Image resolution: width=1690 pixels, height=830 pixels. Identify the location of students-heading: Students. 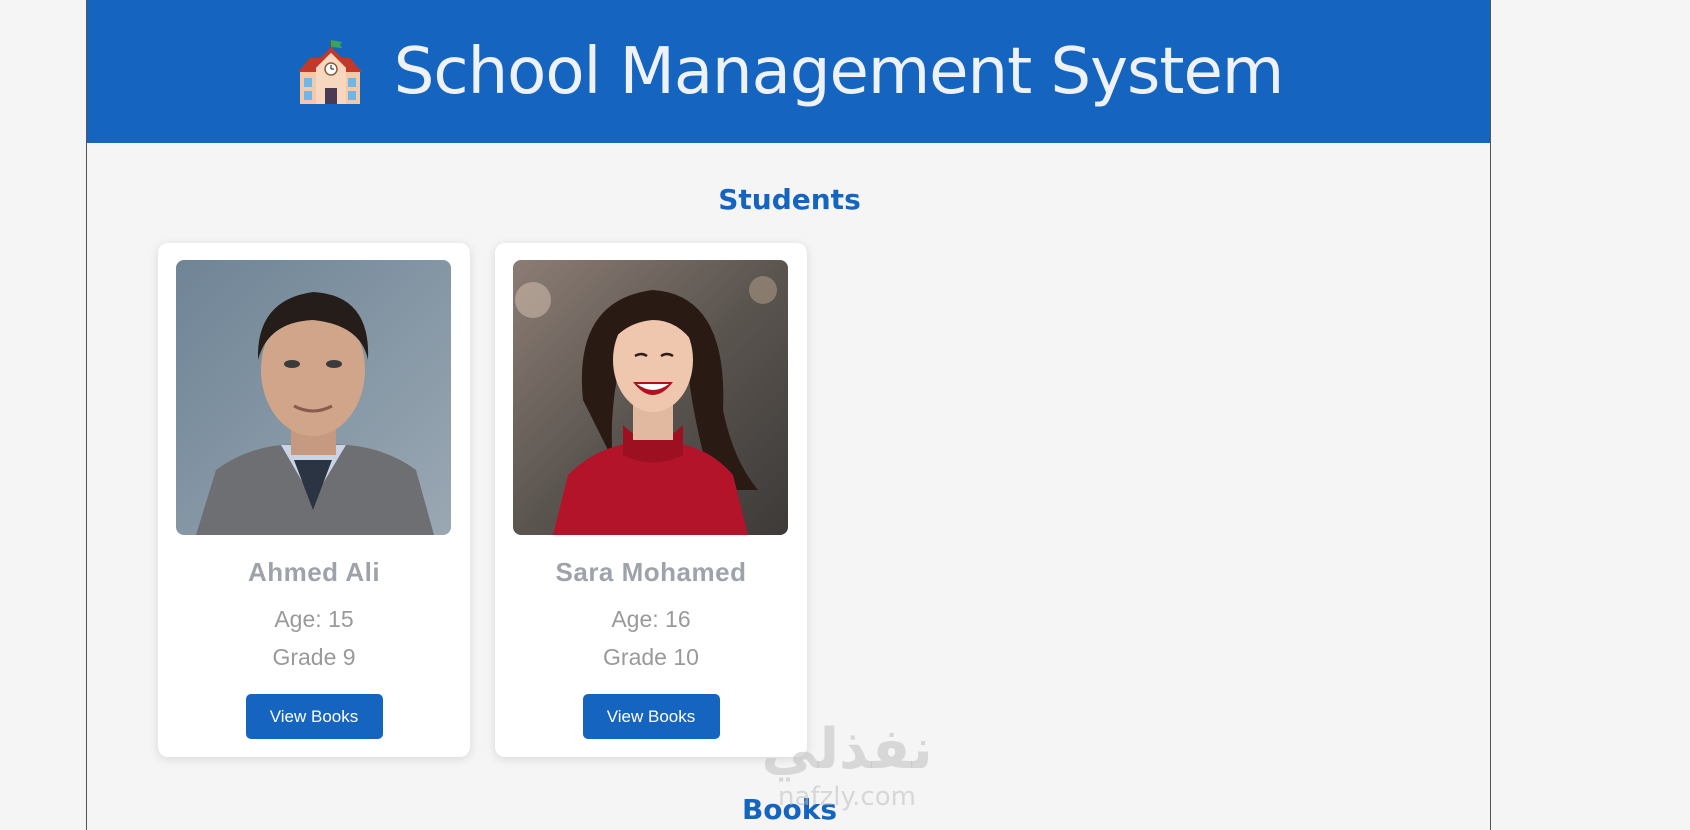
(789, 199).